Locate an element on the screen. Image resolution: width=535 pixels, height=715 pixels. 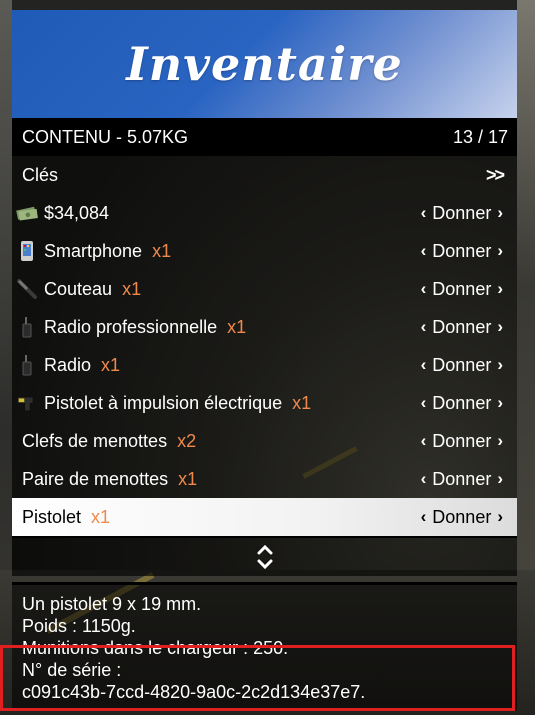
menu-subheader: CONTENU - 5.07KG 13 / 17 is located at coordinates (264, 137).